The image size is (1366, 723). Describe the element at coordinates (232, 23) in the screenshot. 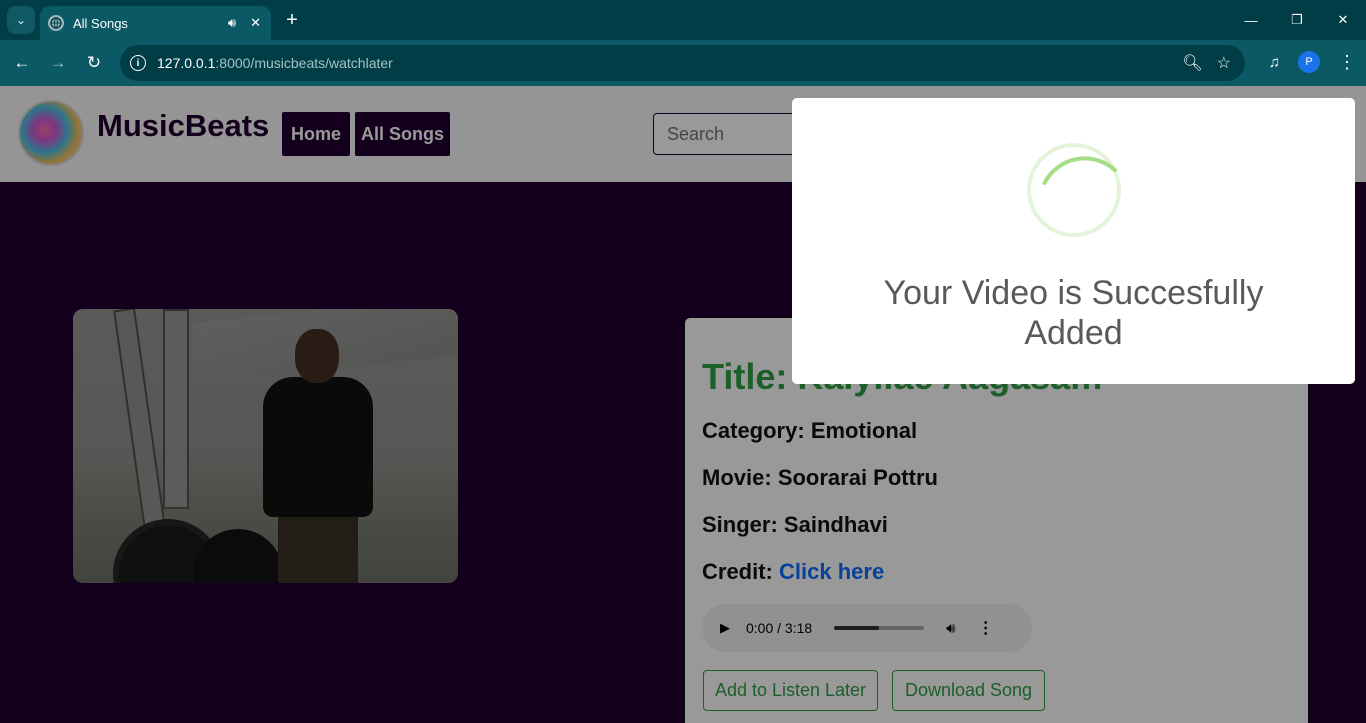

I see `speaker-icon: 🔊︎` at that location.